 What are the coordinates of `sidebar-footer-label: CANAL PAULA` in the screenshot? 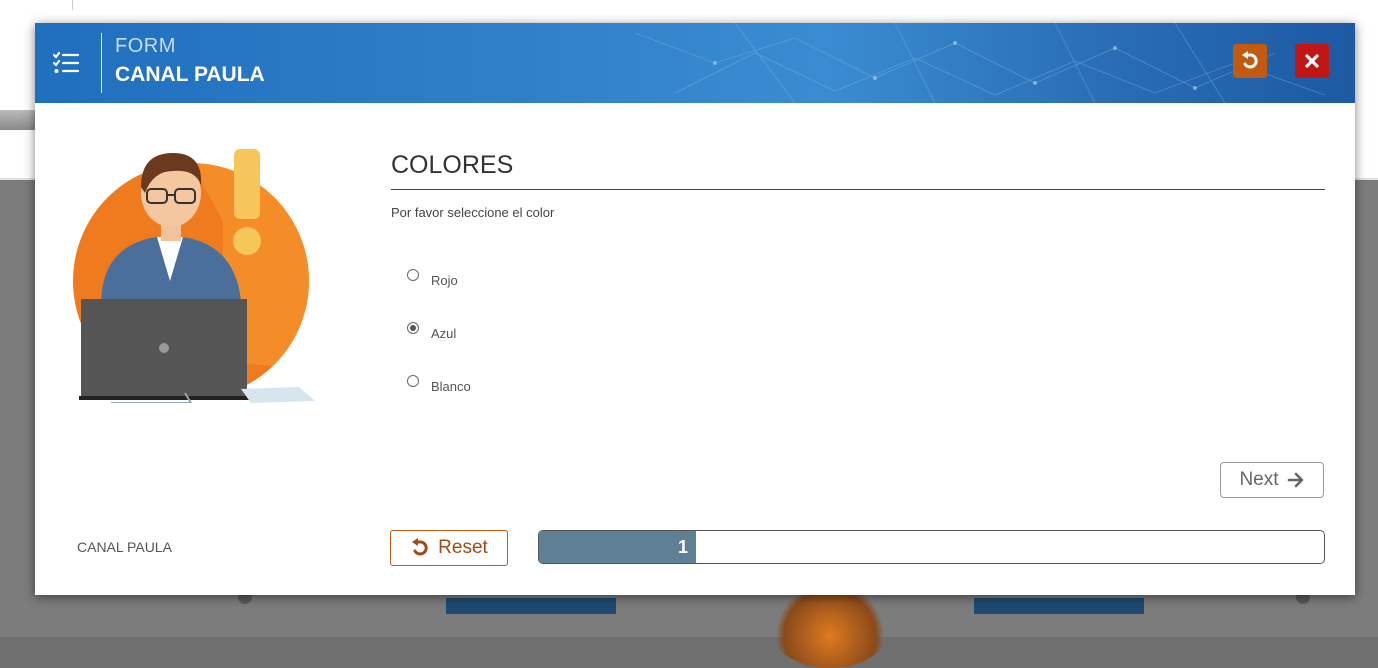 It's located at (124, 547).